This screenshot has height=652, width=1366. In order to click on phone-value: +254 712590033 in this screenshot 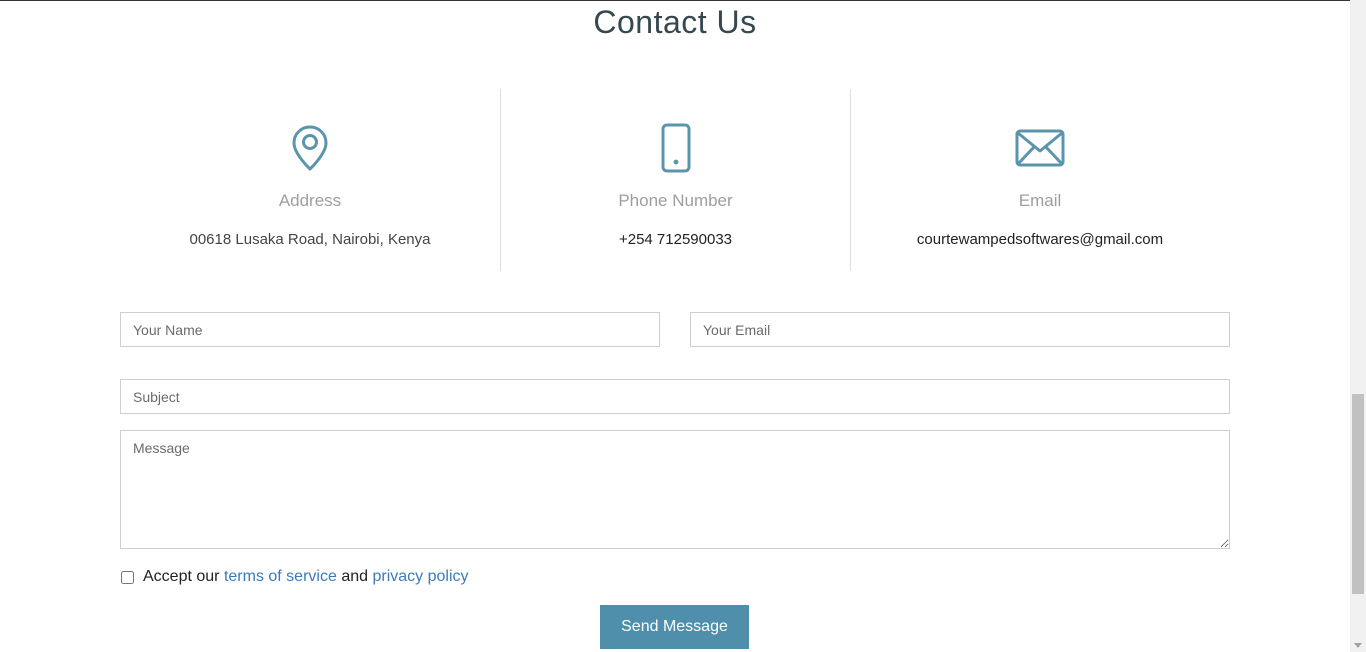, I will do `click(675, 239)`.